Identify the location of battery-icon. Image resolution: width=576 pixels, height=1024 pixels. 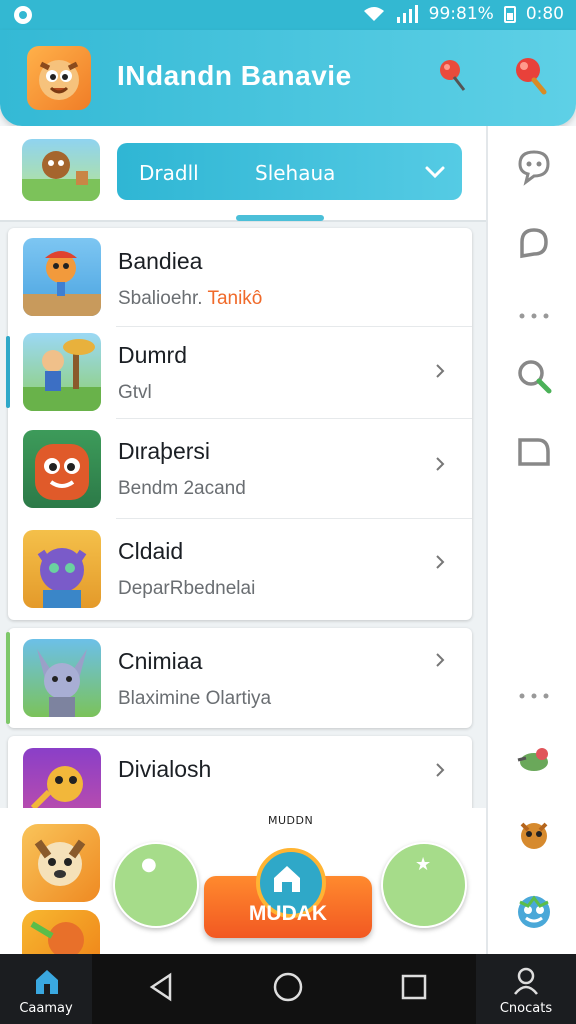
(509, 14).